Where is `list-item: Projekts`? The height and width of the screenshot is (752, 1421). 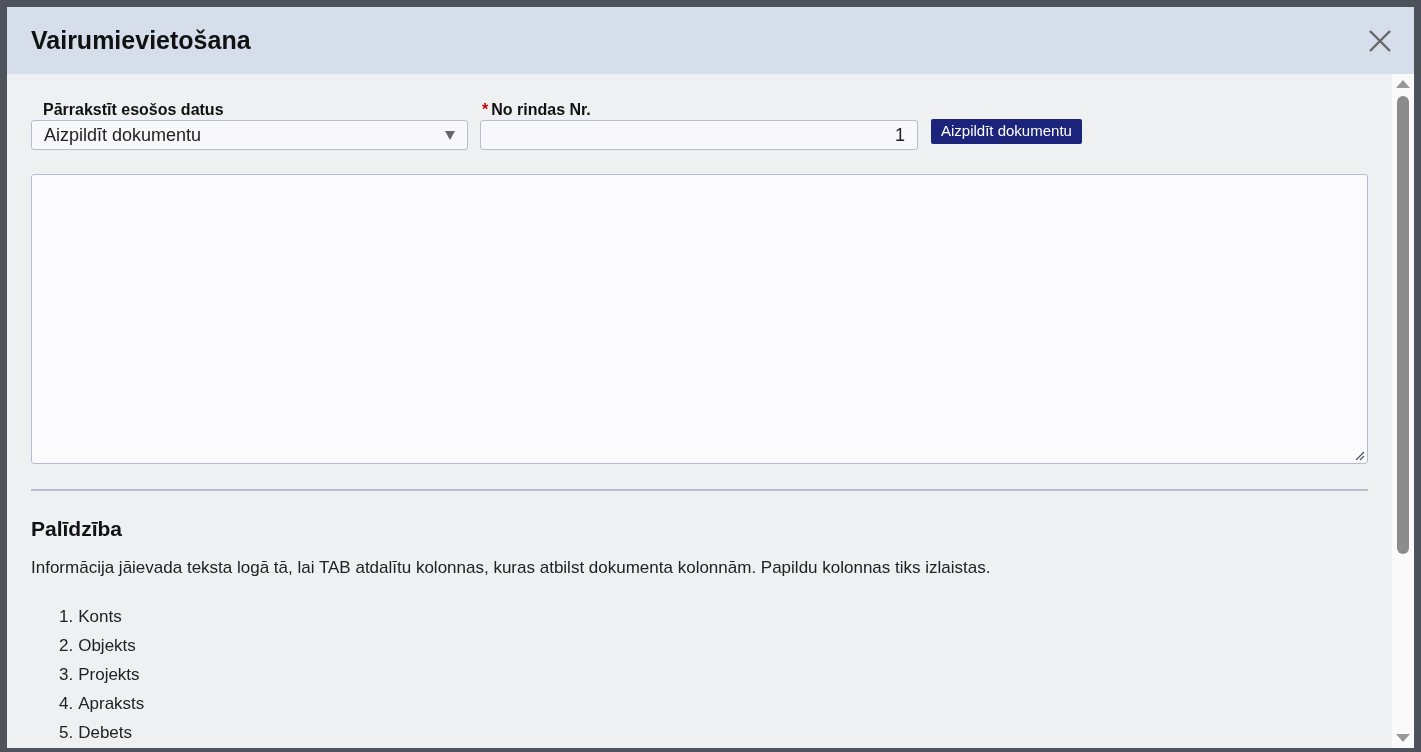
list-item: Projekts is located at coordinates (109, 674).